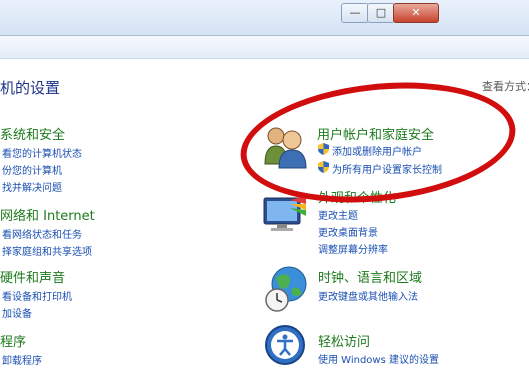 The width and height of the screenshot is (529, 368). I want to click on category-ease-of-access: 轻松访问, so click(344, 340).